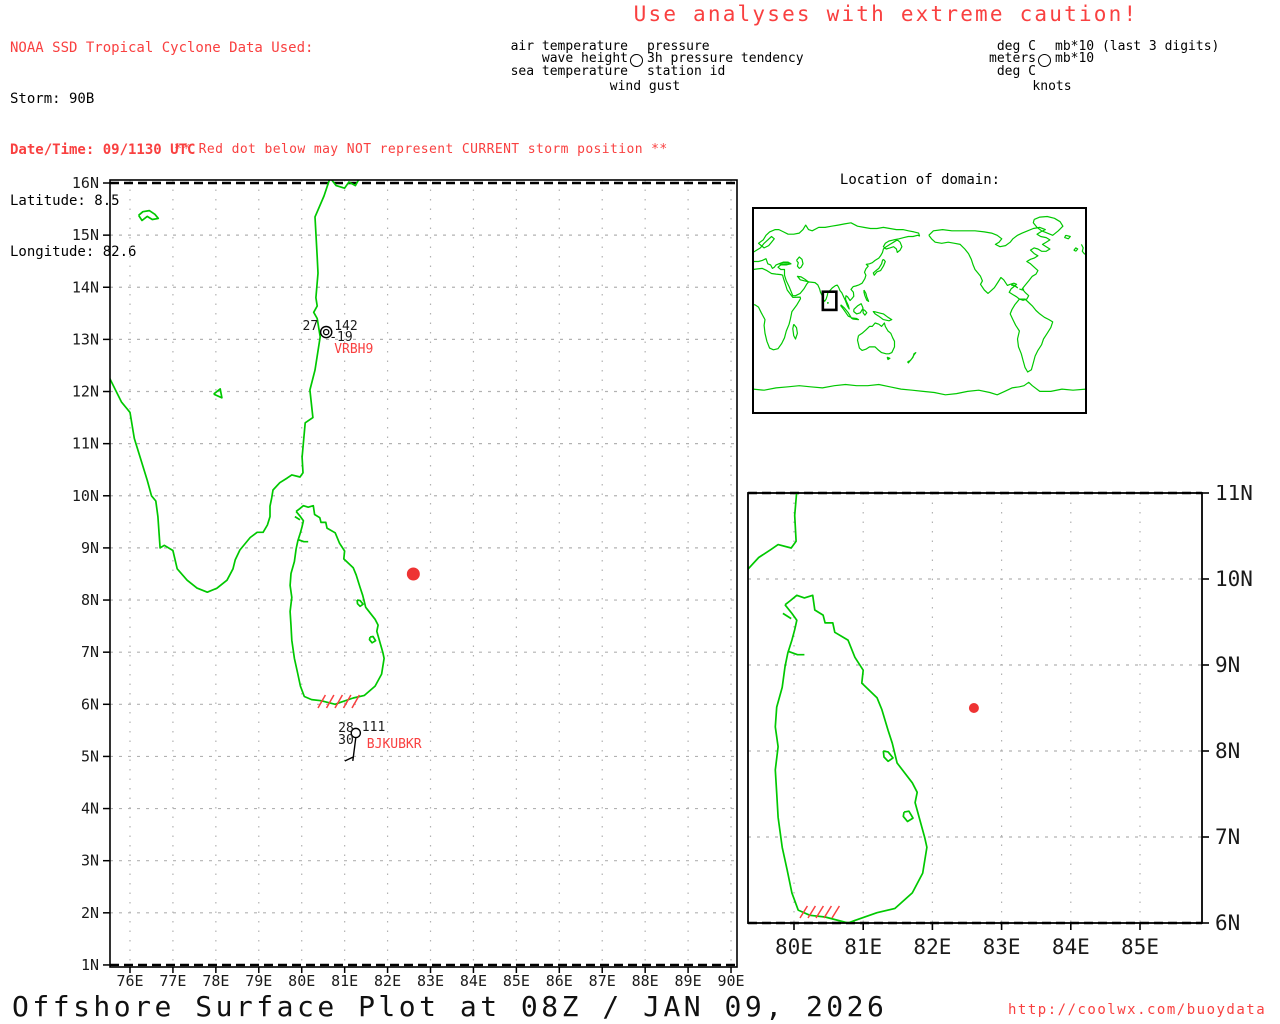 This screenshot has height=1024, width=1280. Describe the element at coordinates (85, 339) in the screenshot. I see `y-axis-label: 13N` at that location.